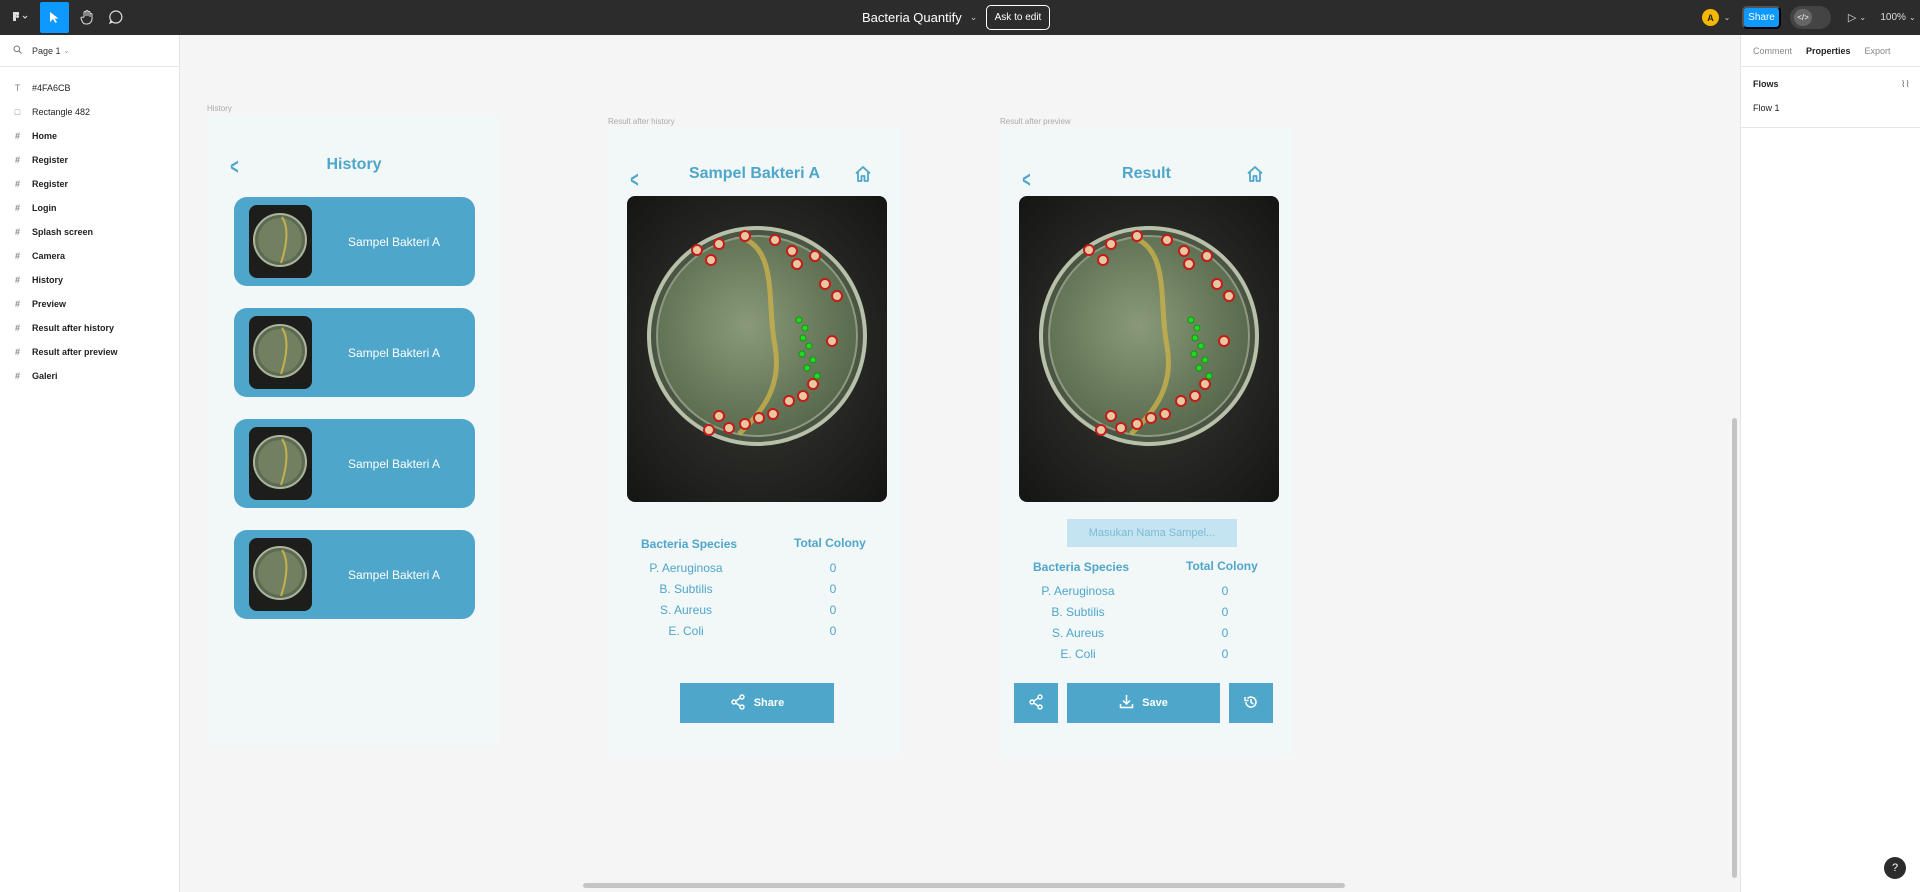  What do you see at coordinates (1143, 703) in the screenshot?
I see `save-button: Save` at bounding box center [1143, 703].